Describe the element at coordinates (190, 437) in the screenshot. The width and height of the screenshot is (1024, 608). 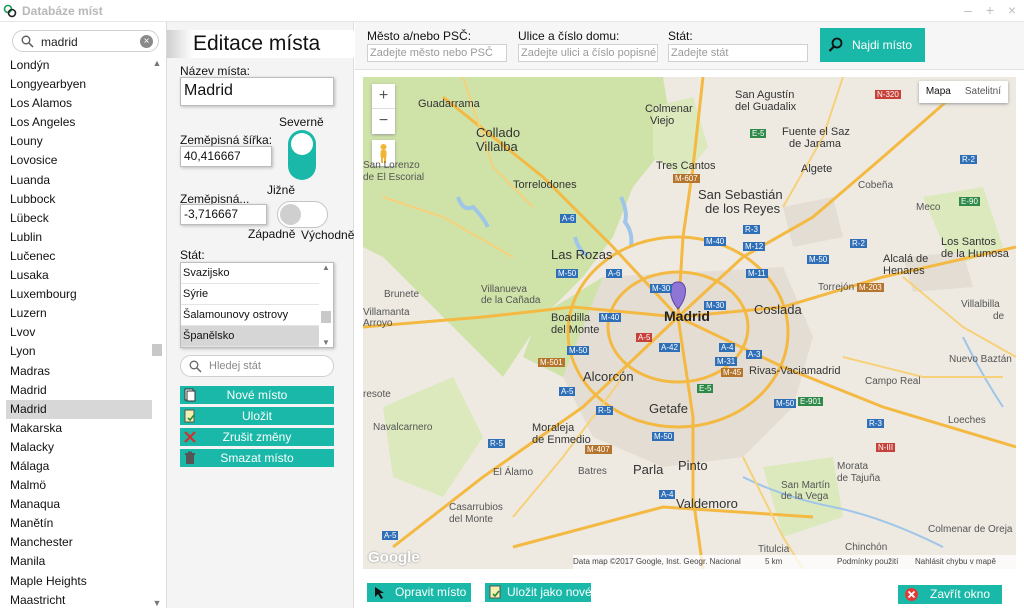
I see `cross-icon` at that location.